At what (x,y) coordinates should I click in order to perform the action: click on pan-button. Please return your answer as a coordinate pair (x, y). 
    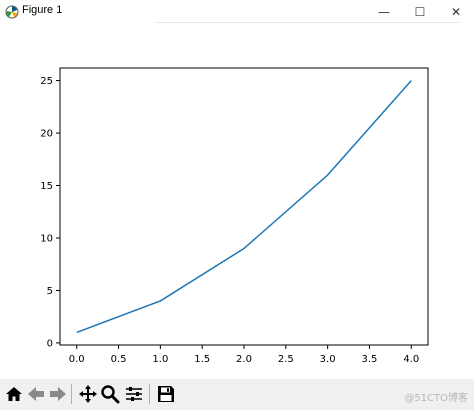
    Looking at the image, I should click on (88, 394).